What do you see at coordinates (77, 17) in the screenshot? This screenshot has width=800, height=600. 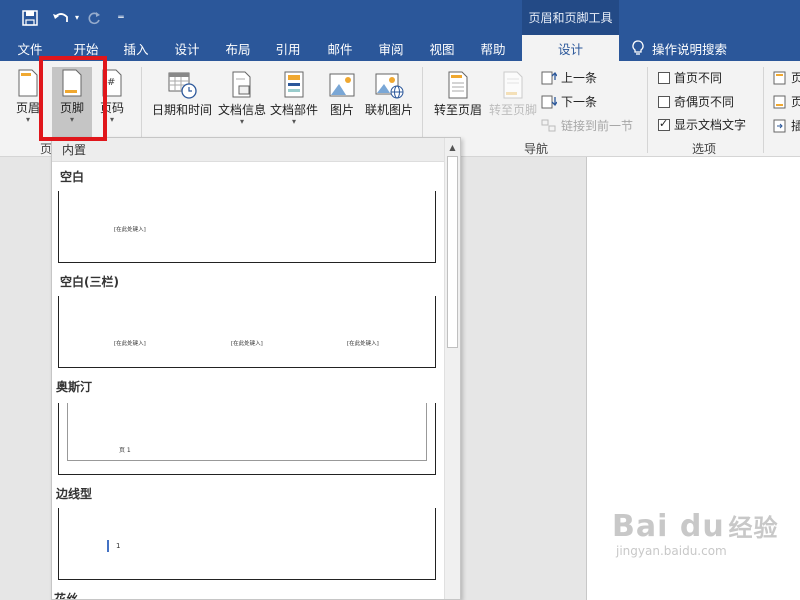 I see `undo-dropdown-icon: ▾` at bounding box center [77, 17].